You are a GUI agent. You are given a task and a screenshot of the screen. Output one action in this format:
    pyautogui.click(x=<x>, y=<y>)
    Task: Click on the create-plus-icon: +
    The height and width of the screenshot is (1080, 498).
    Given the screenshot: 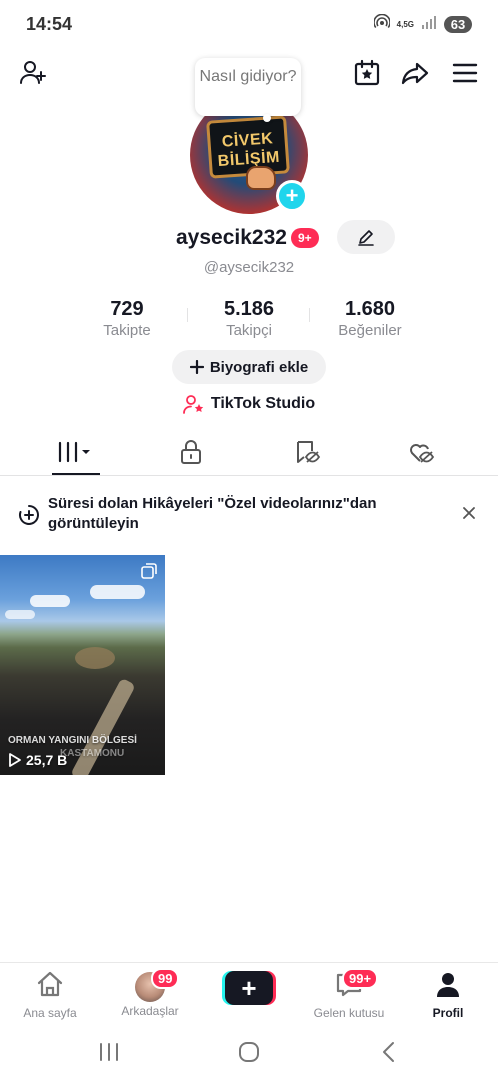 What is the action you would take?
    pyautogui.click(x=249, y=988)
    